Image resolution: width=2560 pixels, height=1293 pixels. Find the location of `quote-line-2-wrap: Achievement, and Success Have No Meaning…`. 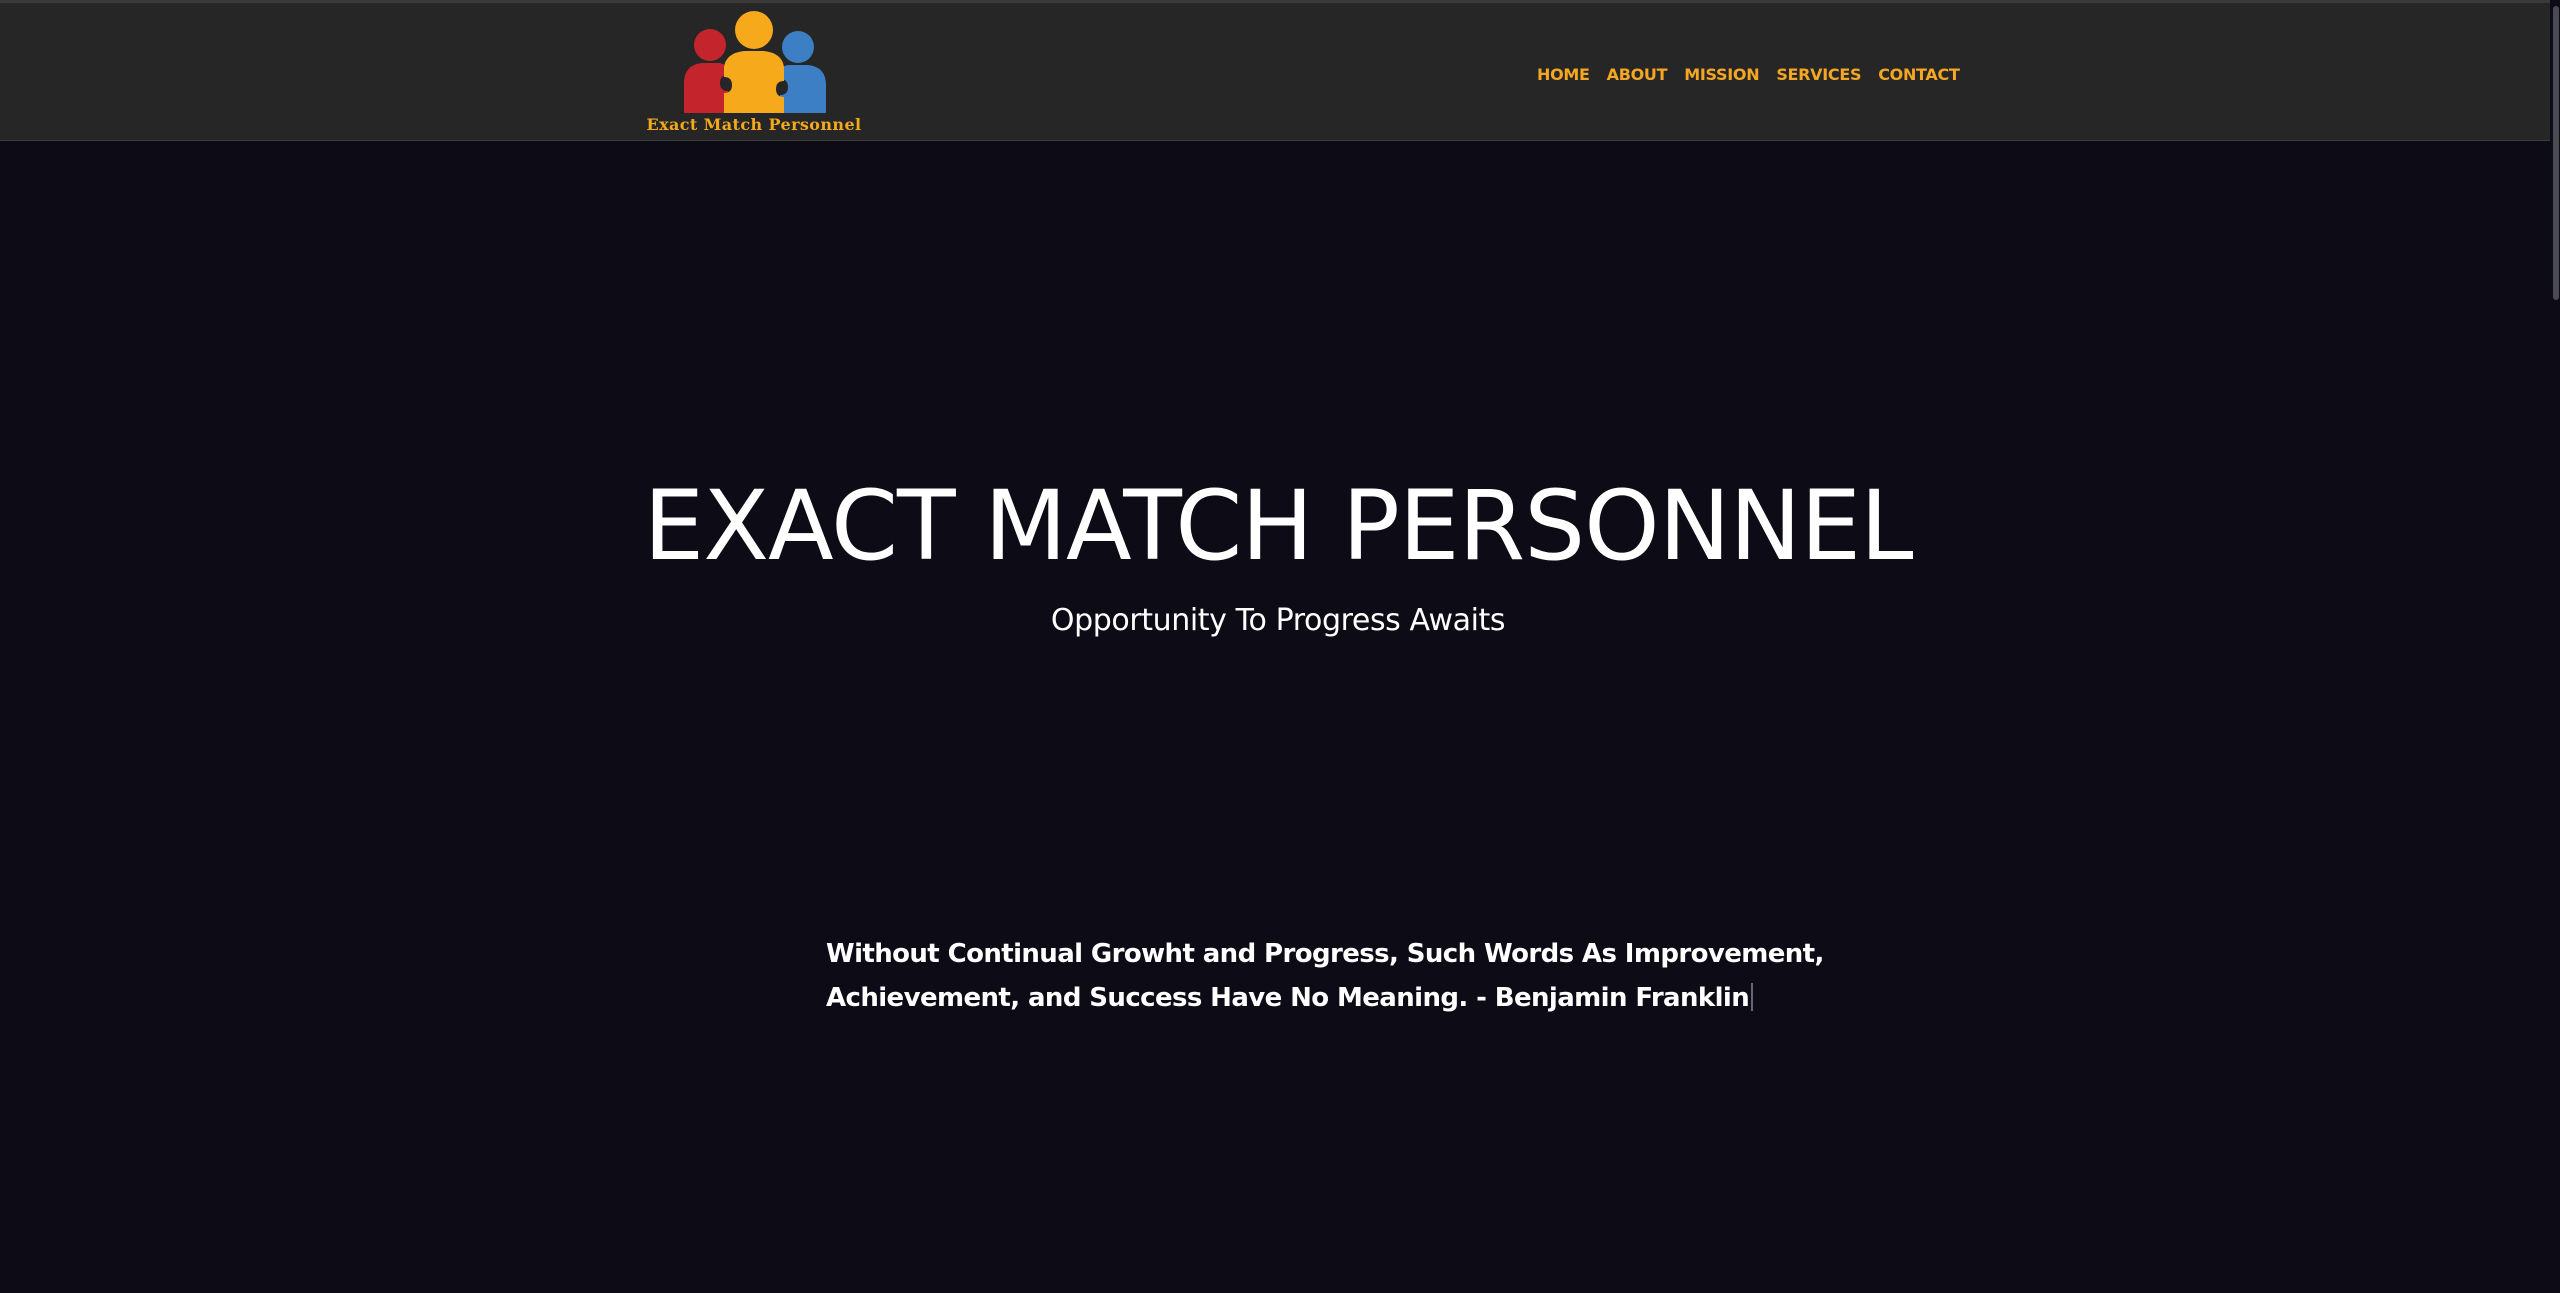

quote-line-2-wrap: Achievement, and Success Have No Meaning… is located at coordinates (1290, 998).